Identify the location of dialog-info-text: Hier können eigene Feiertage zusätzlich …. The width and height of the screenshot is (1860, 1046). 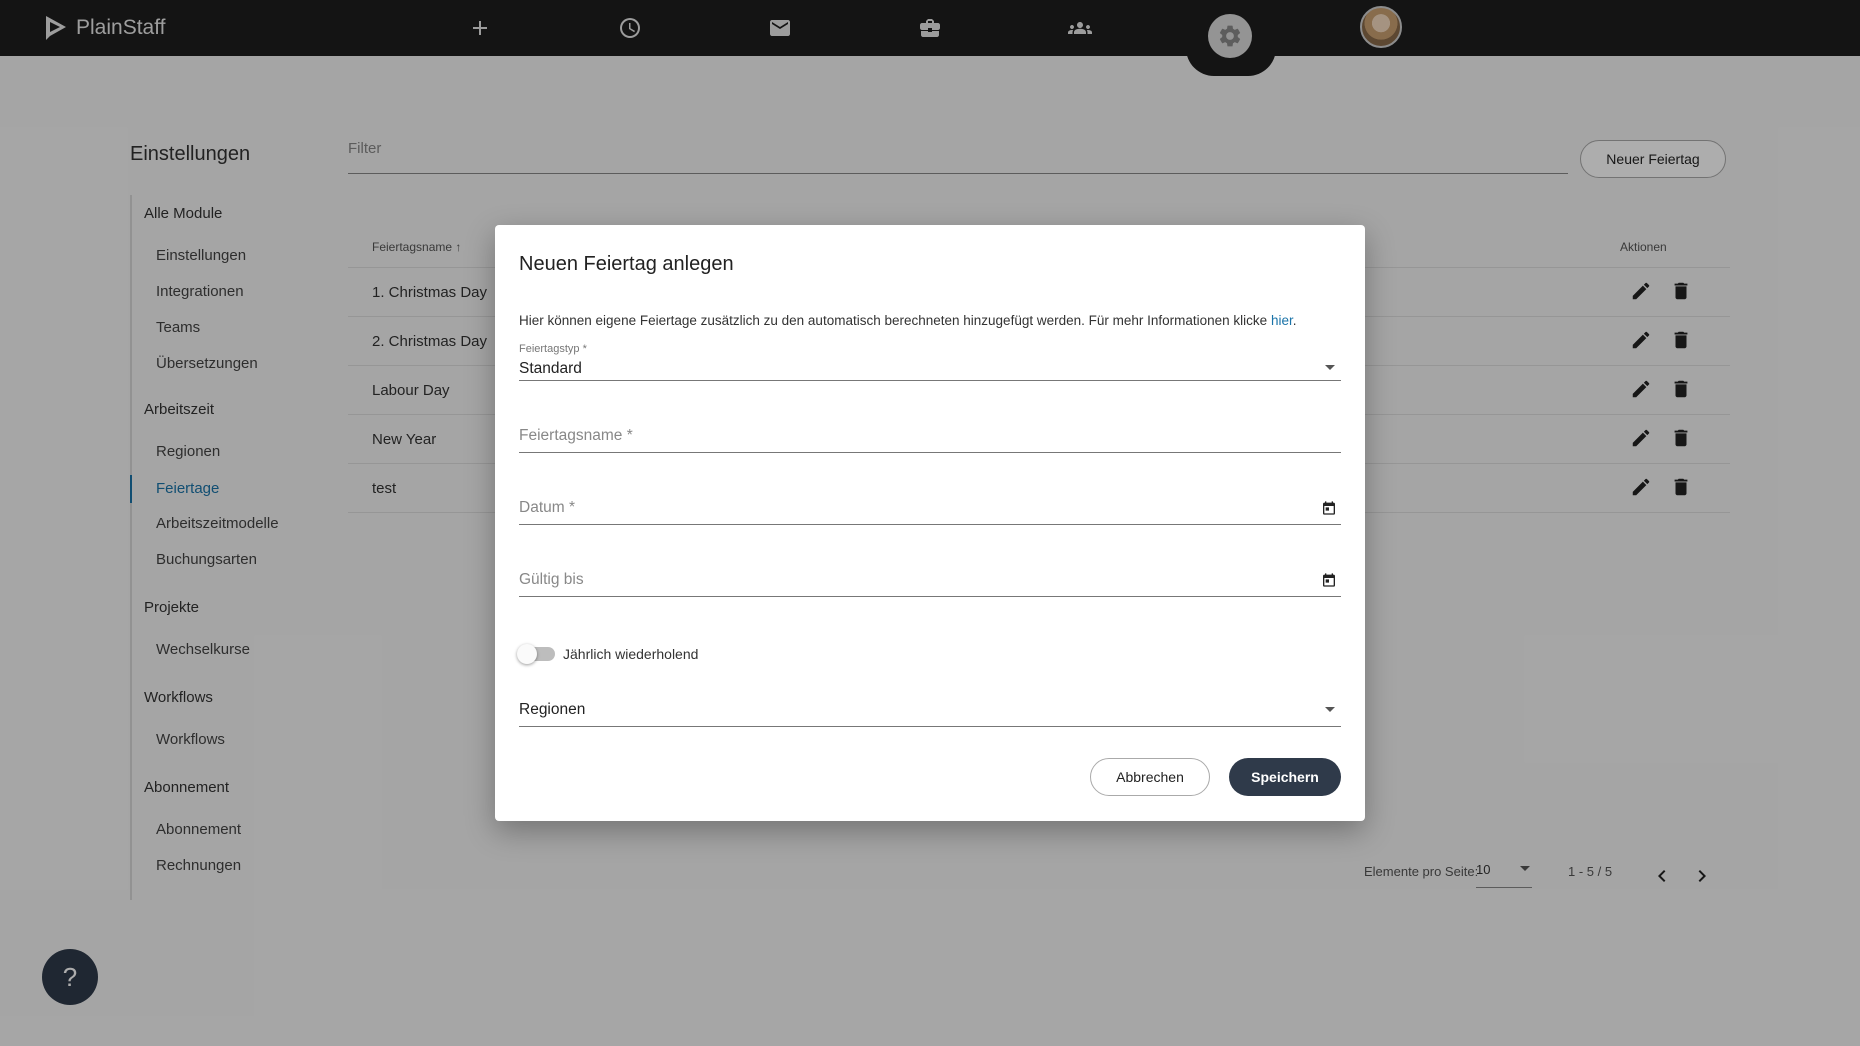
(908, 320).